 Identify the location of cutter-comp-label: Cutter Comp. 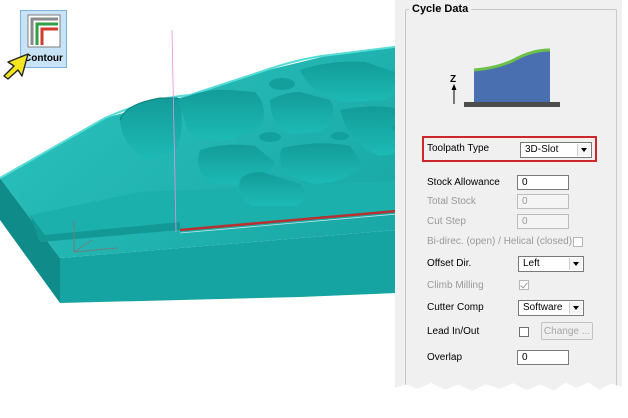
(455, 307).